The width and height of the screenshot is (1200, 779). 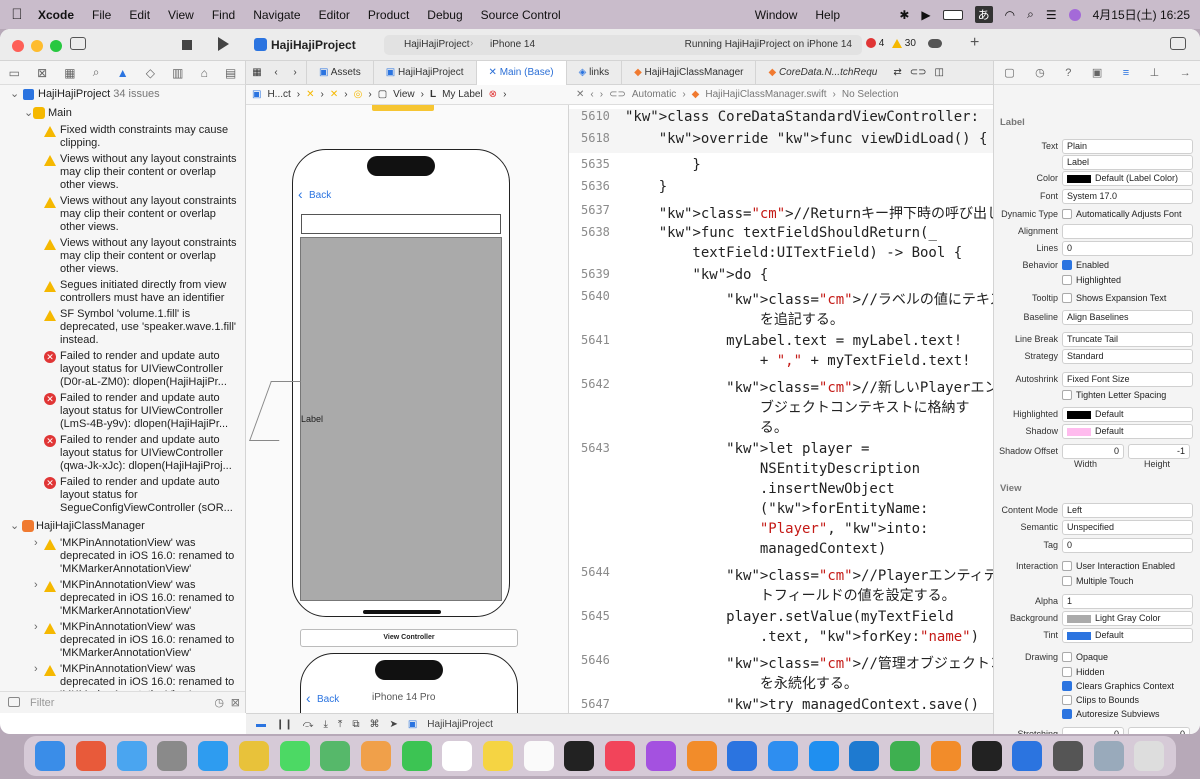 I want to click on clock: 4月15日(土) 16:25, so click(x=1141, y=14).